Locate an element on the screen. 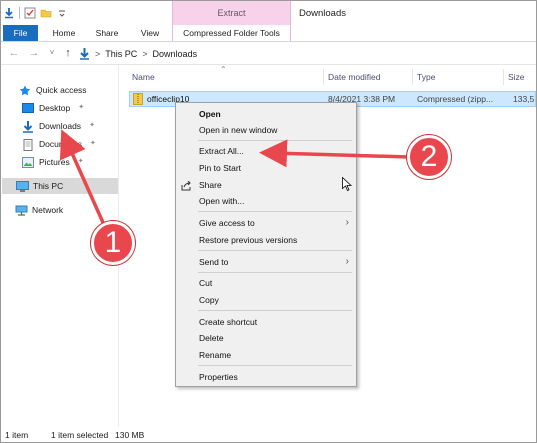  recent-locations-chevron-icon: ˅ is located at coordinates (52, 53).